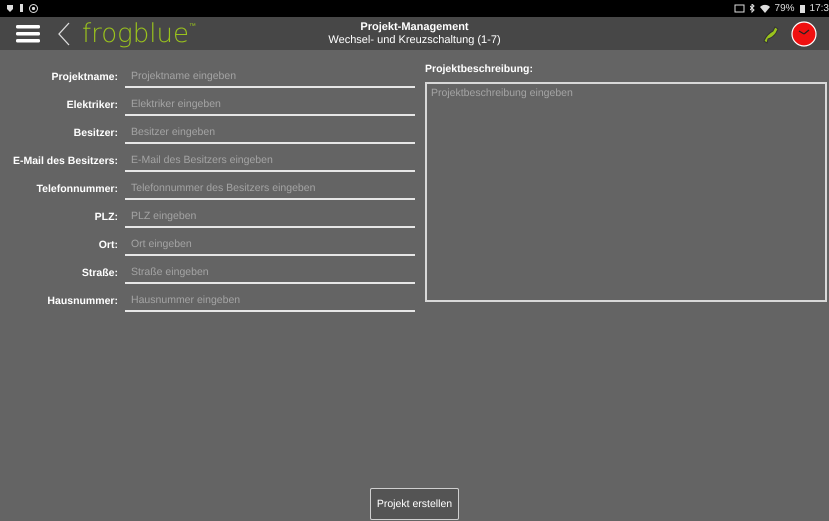  Describe the element at coordinates (84, 78) in the screenshot. I see `field-label: Projektname:` at that location.